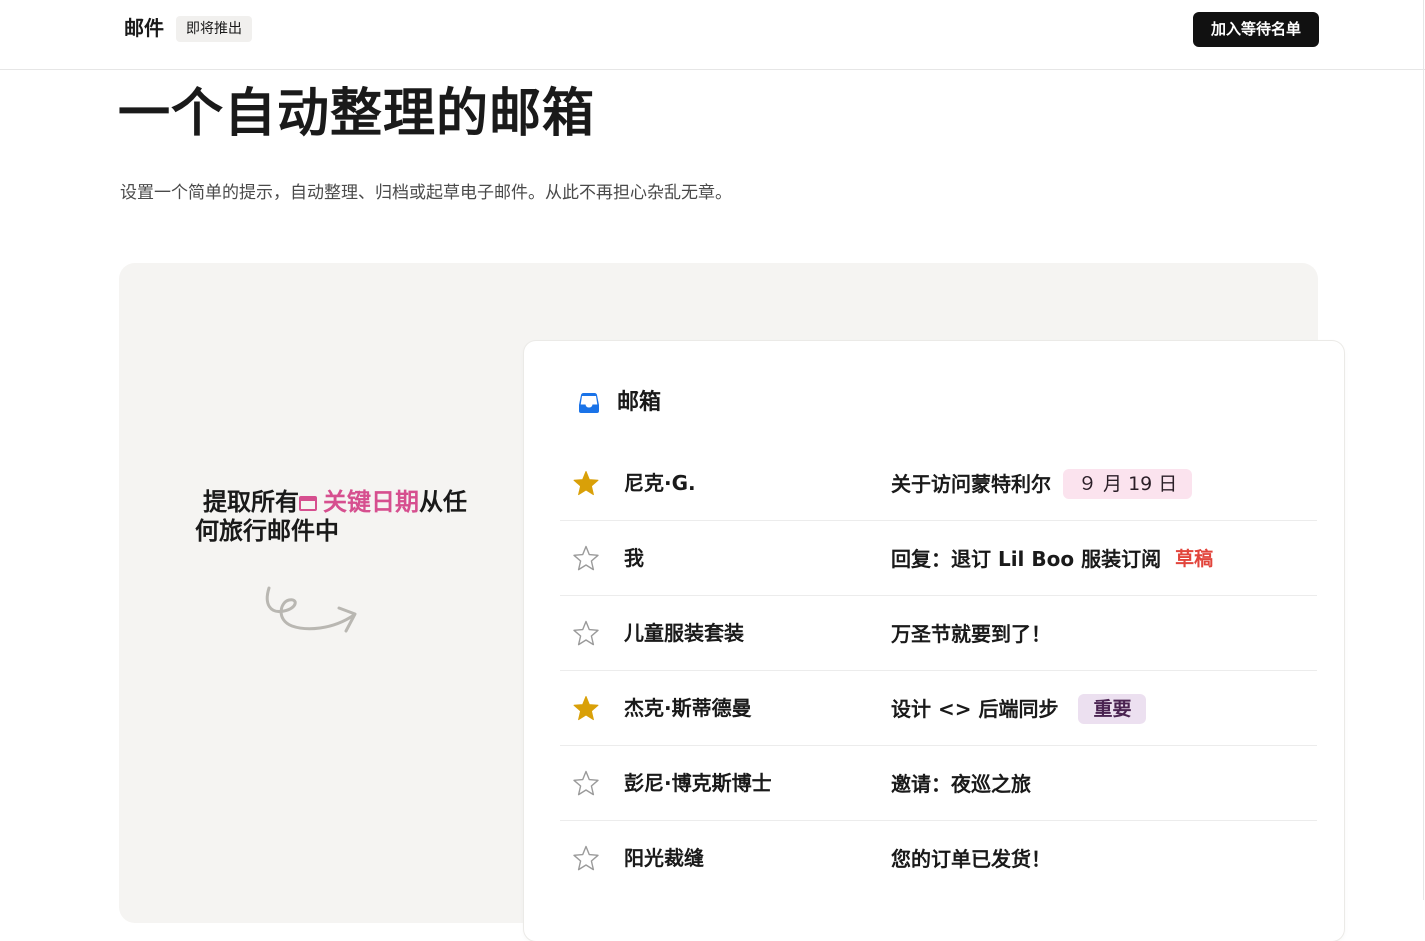 Image resolution: width=1425 pixels, height=941 pixels. What do you see at coordinates (971, 483) in the screenshot?
I see `email-subject: 关于访问蒙特利尔` at bounding box center [971, 483].